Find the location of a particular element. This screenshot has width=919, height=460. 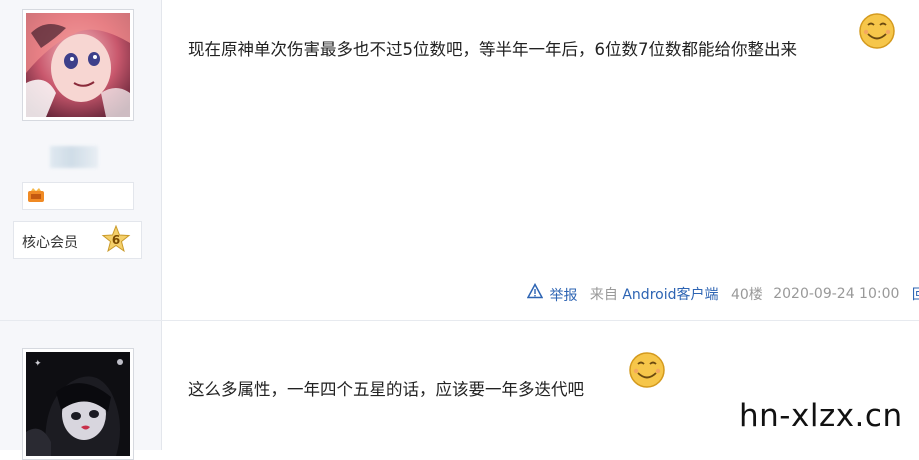

level-number: 6 is located at coordinates (116, 240).